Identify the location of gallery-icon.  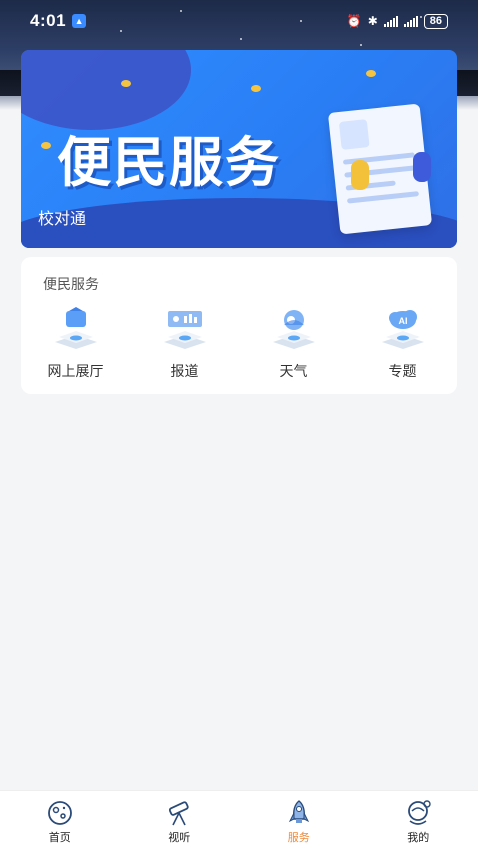
(76, 329).